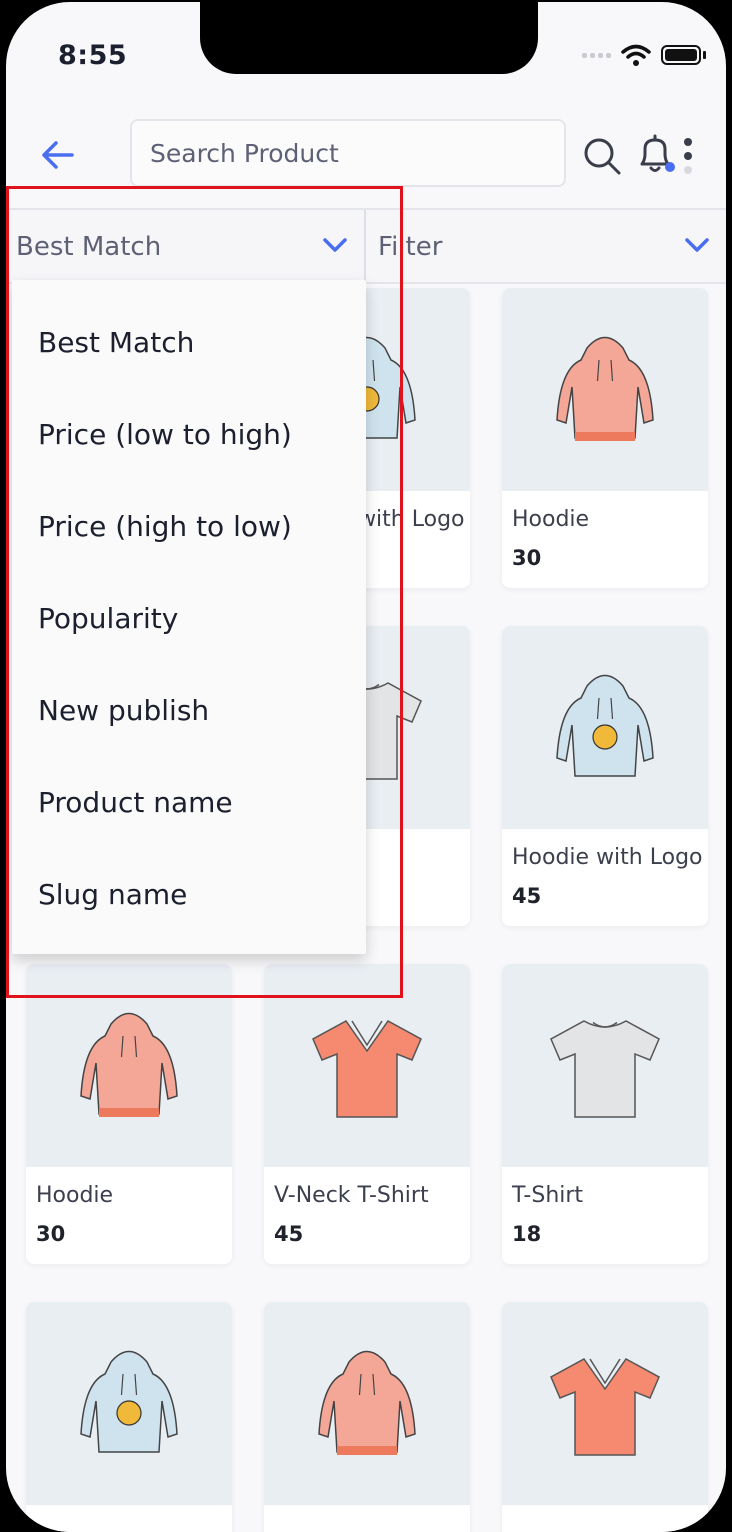 The height and width of the screenshot is (1532, 732). I want to click on status-time: 8:55, so click(93, 55).